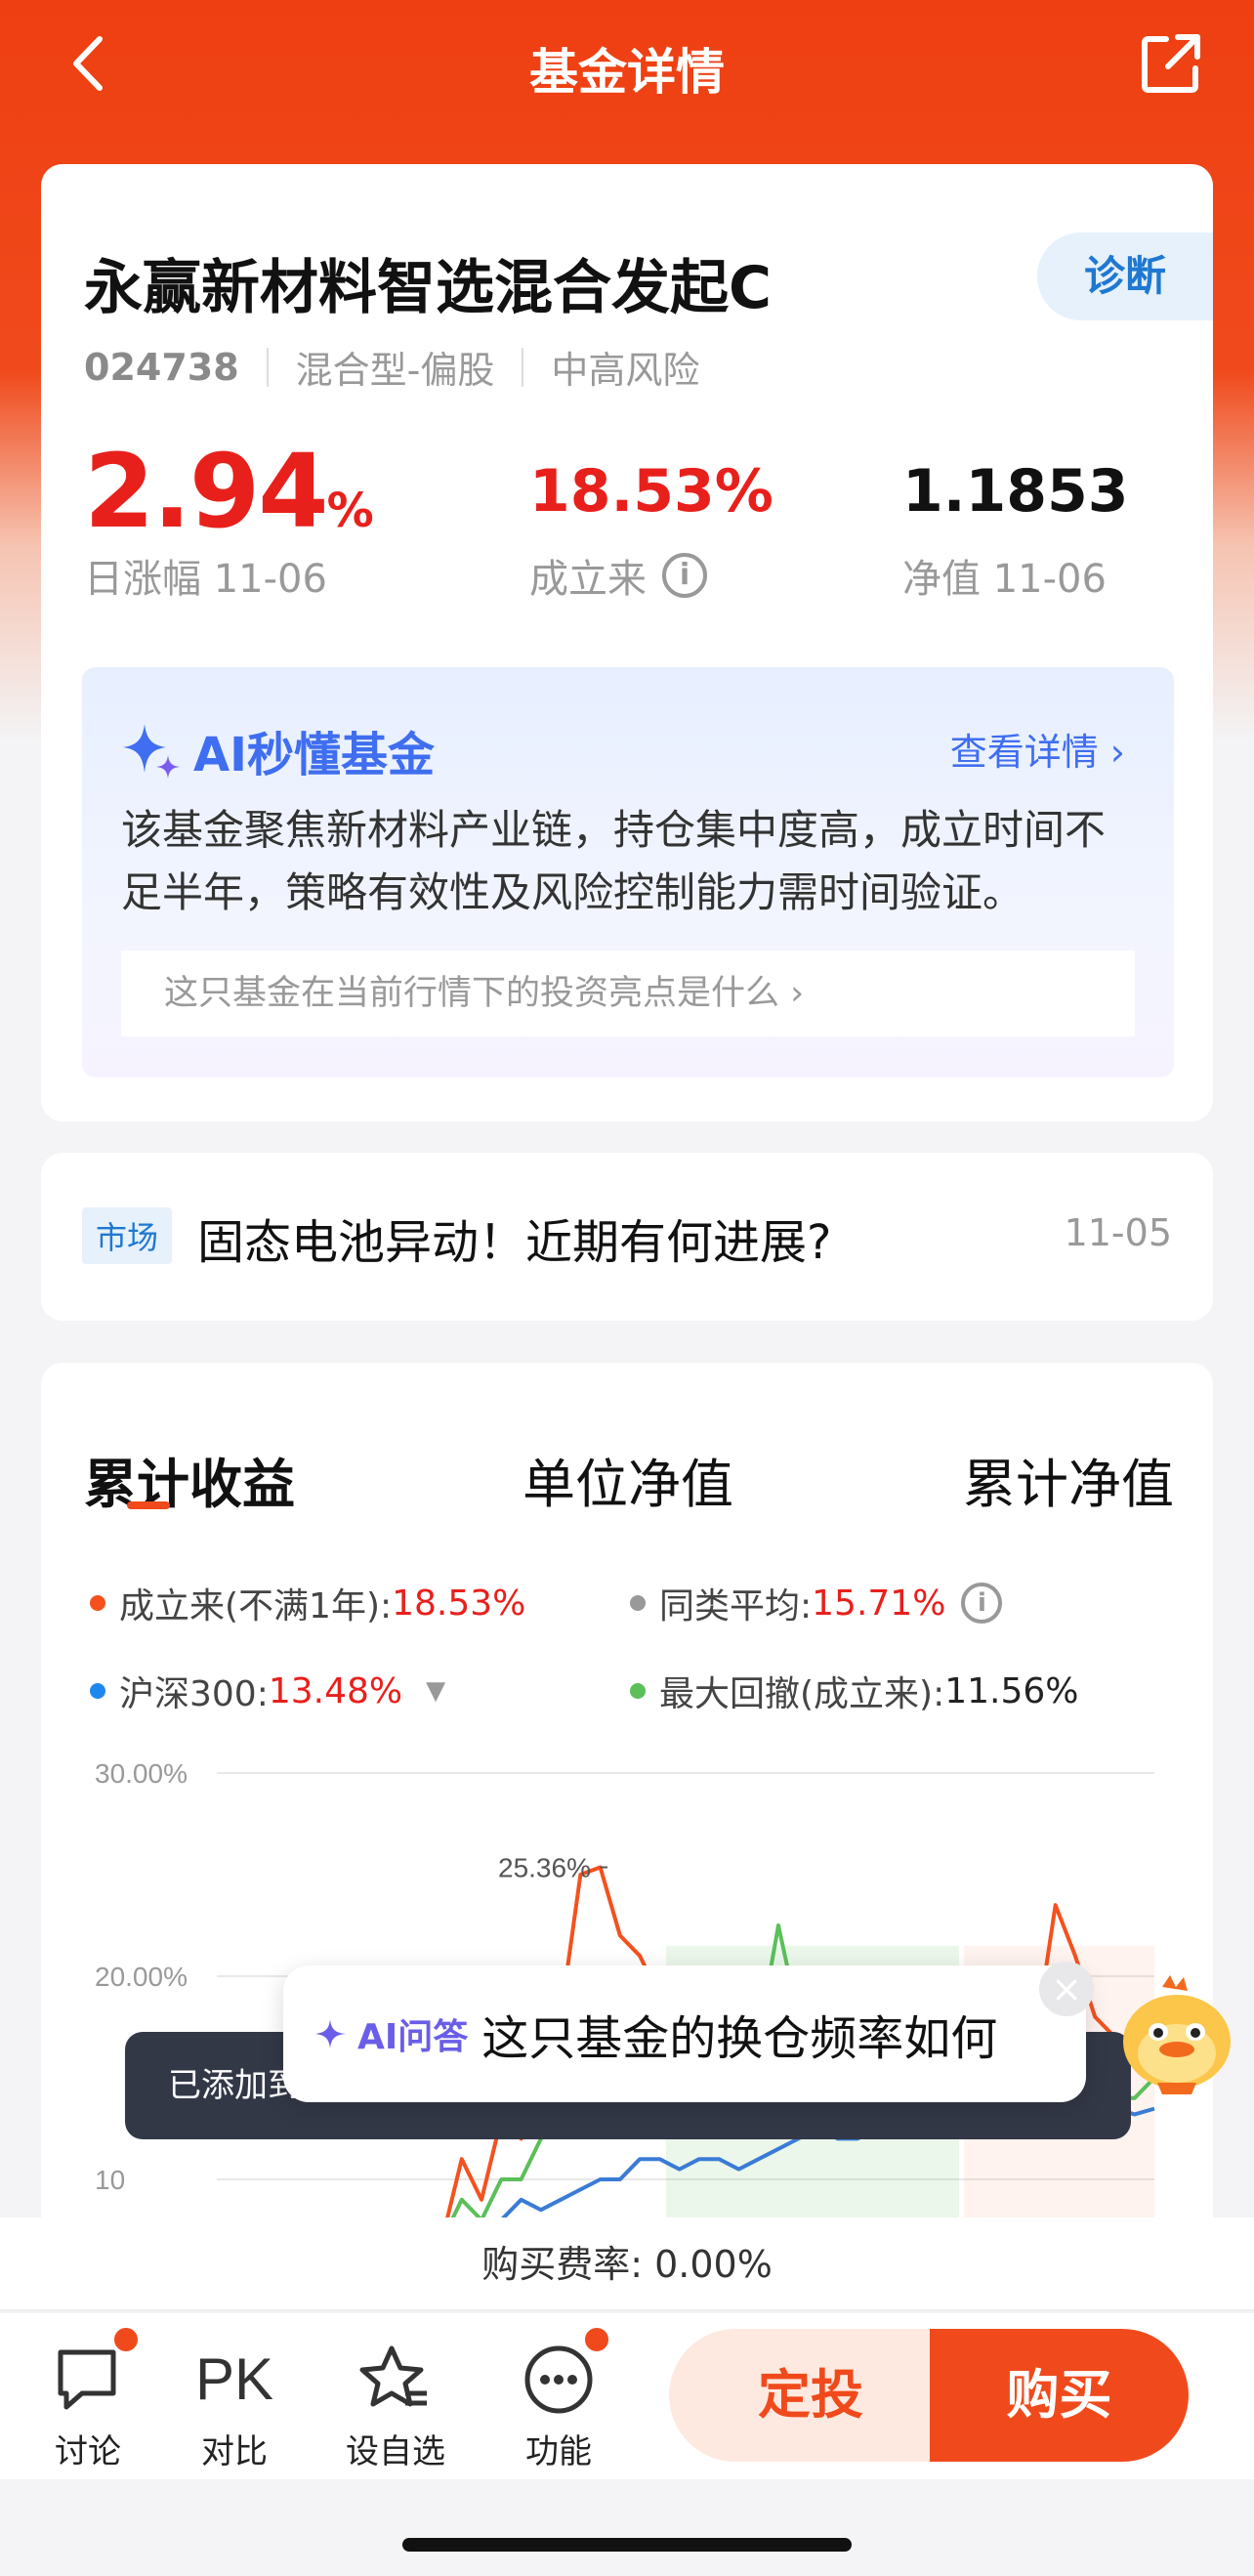  I want to click on functions-button: 功能, so click(558, 2398).